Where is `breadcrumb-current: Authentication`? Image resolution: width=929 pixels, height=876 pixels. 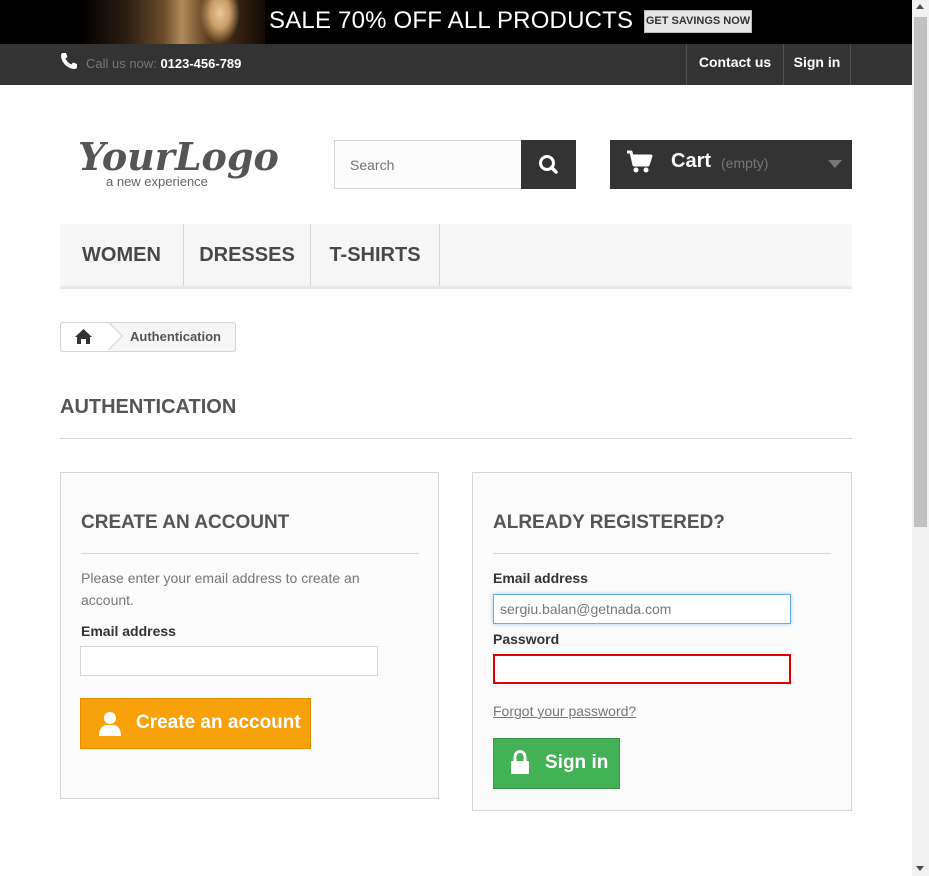
breadcrumb-current: Authentication is located at coordinates (175, 336).